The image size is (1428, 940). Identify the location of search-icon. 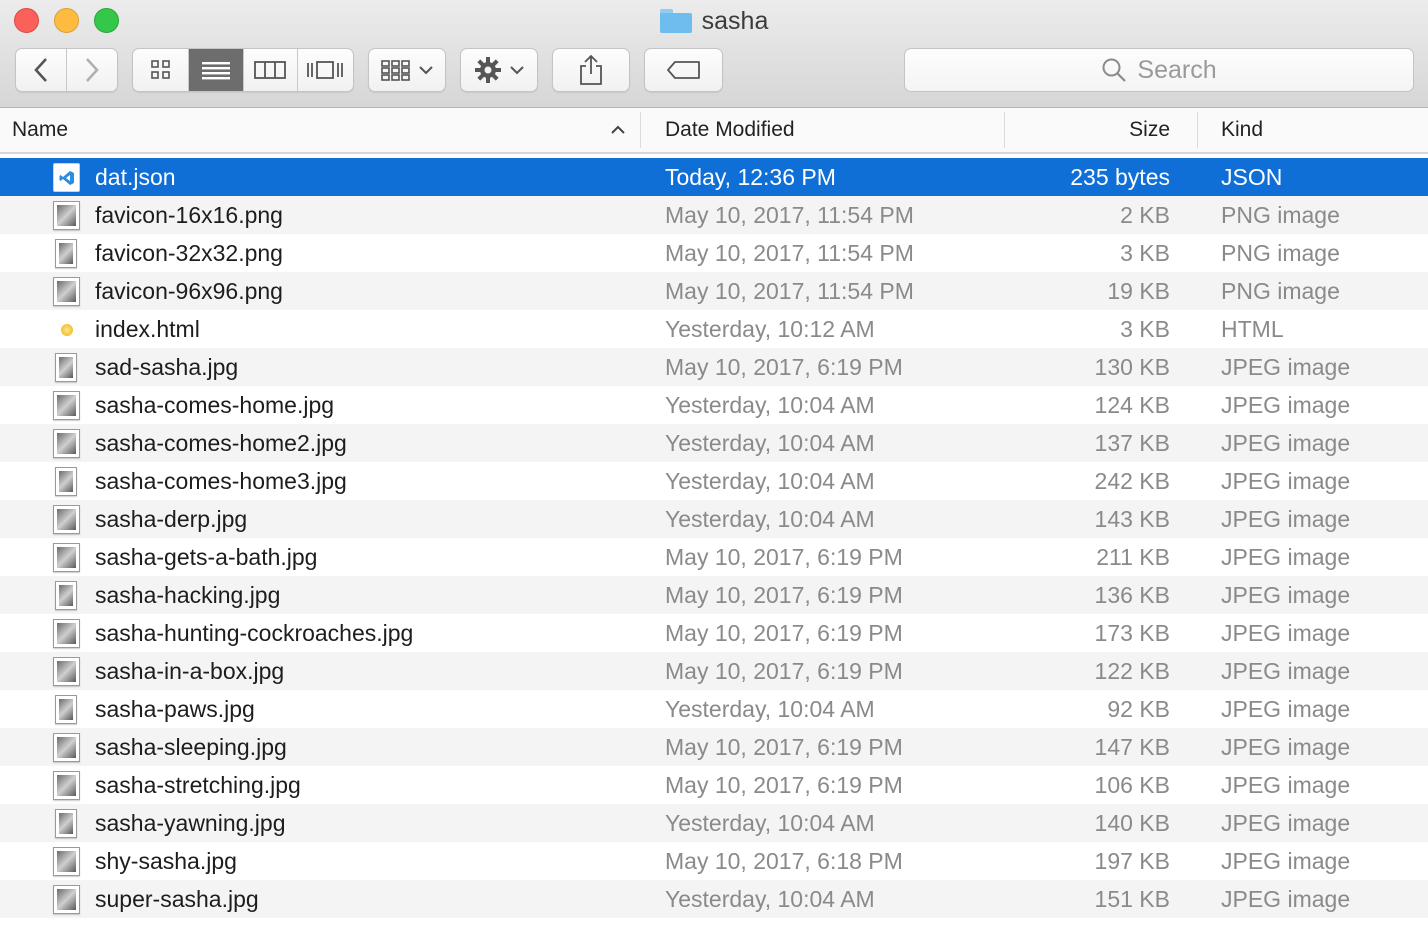
(1114, 70).